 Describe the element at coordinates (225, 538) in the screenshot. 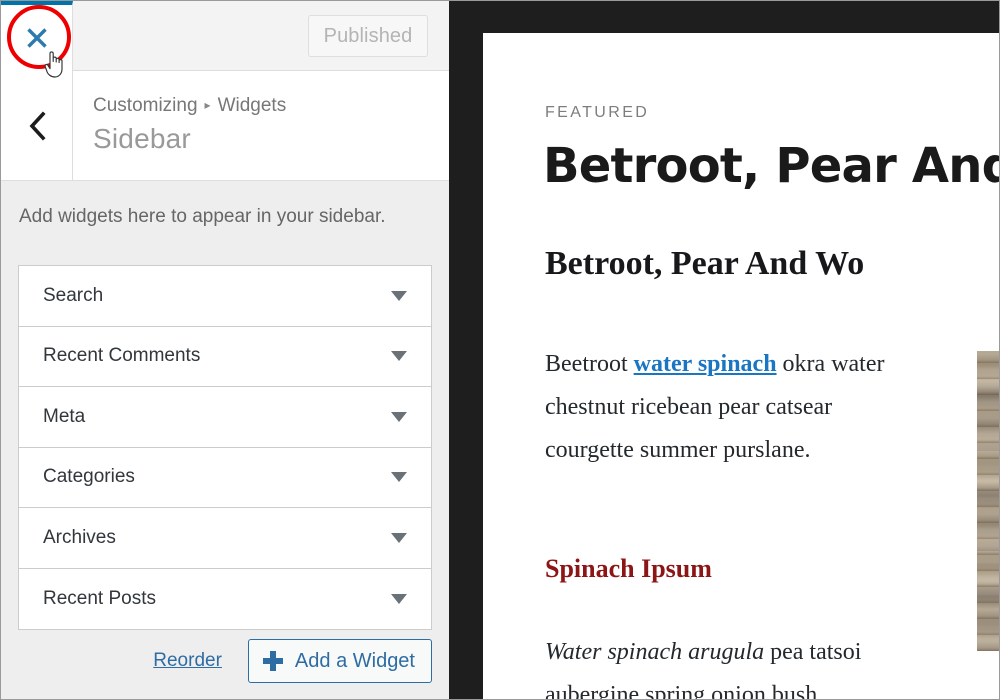

I see `widget-item-archives: Archives` at that location.